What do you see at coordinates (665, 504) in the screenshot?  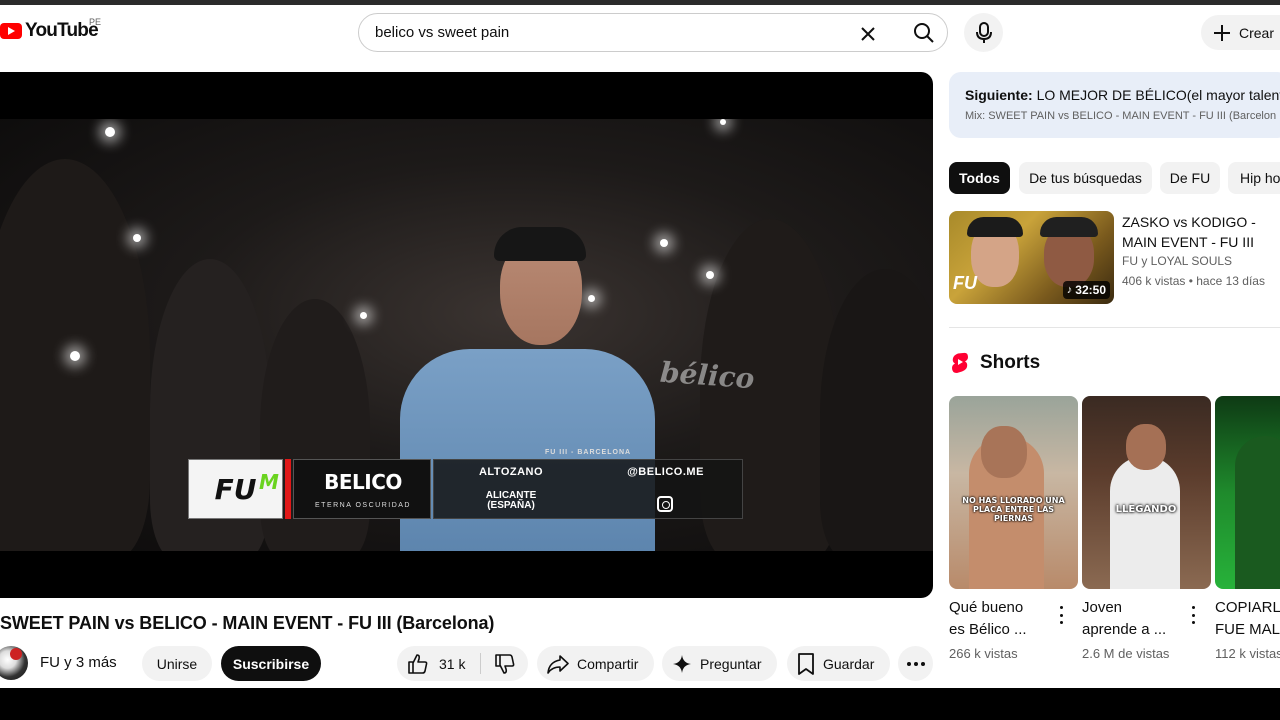 I see `instagram-icon` at bounding box center [665, 504].